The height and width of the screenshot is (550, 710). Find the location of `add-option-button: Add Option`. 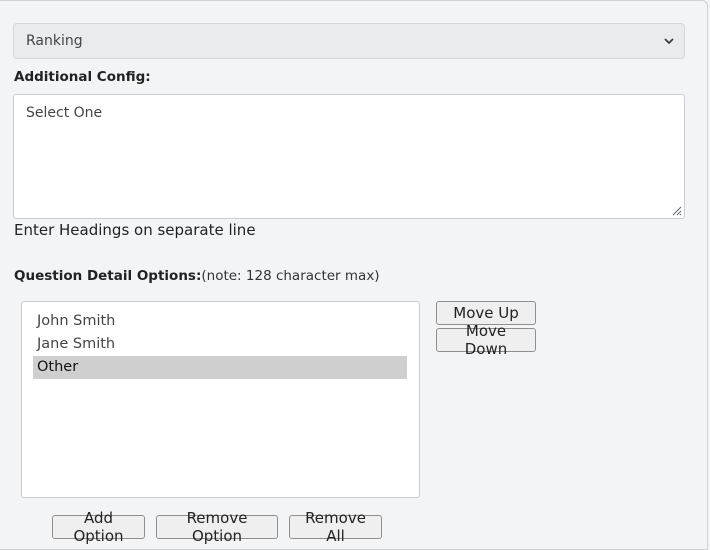

add-option-button: Add Option is located at coordinates (98, 527).